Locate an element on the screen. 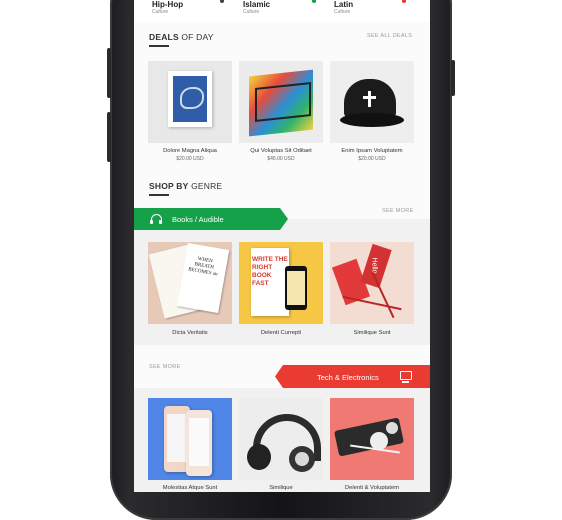  category-title: Latin is located at coordinates (344, 4).